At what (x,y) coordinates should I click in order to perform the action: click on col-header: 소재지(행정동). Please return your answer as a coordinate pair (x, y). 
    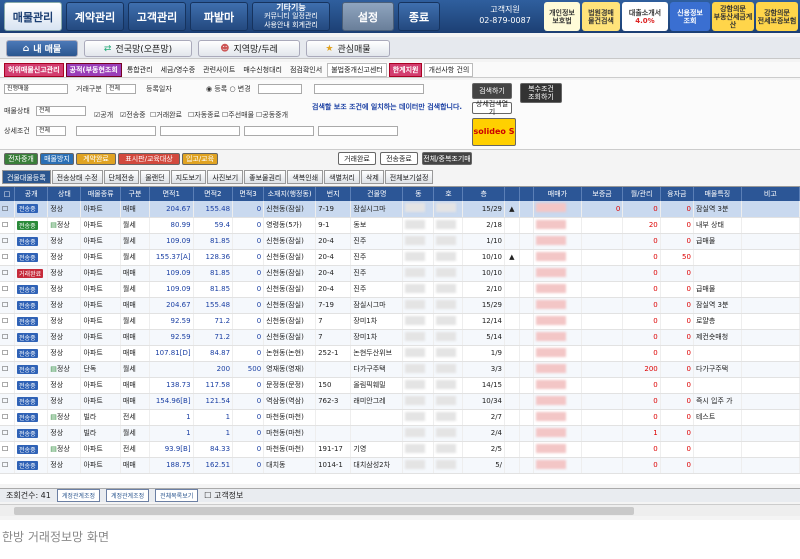
    Looking at the image, I should click on (290, 194).